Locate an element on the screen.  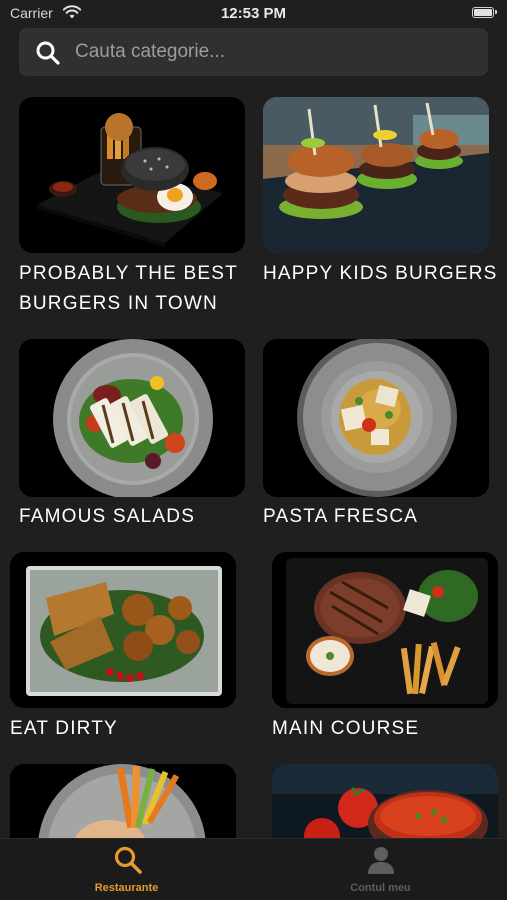
search-icon is located at coordinates (128, 860).